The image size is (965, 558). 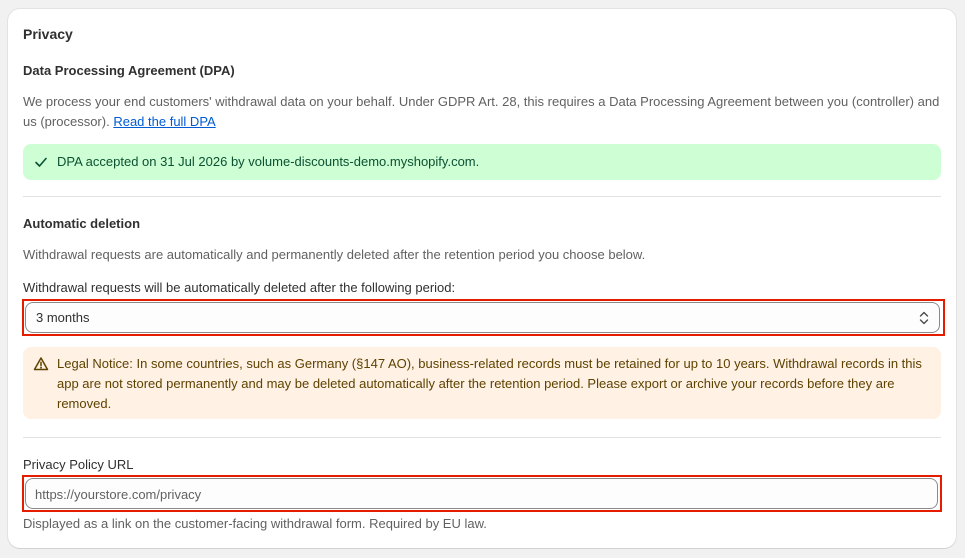 I want to click on read-dpa-link: Read the full DPA, so click(x=164, y=121).